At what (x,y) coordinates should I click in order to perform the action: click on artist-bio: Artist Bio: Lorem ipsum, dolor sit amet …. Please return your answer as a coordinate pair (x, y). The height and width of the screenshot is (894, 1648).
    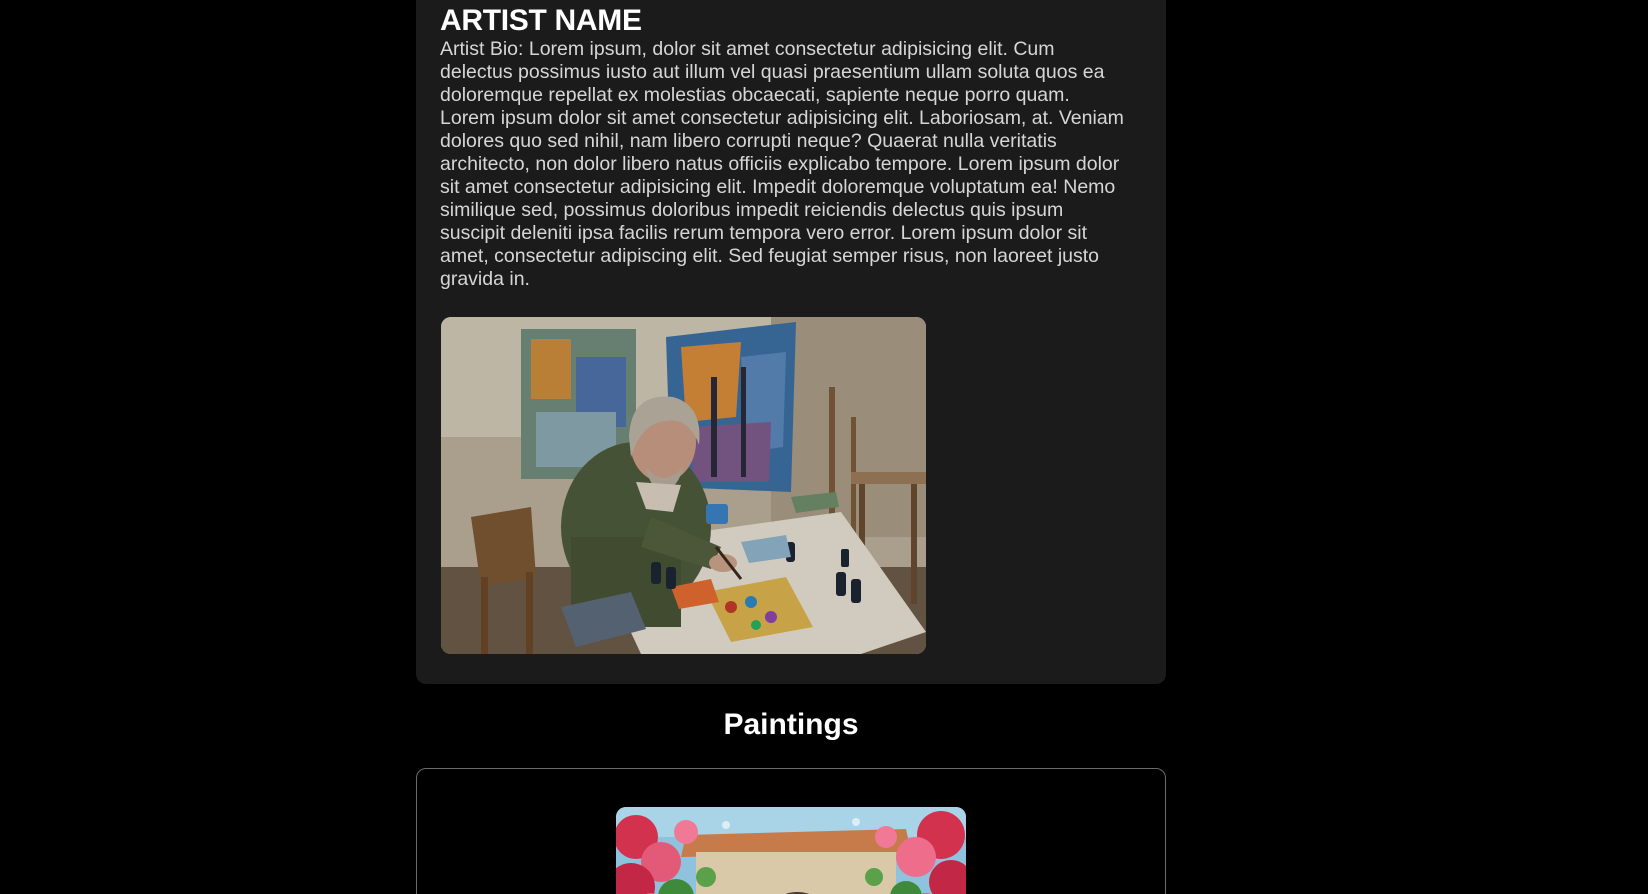
    Looking at the image, I should click on (782, 164).